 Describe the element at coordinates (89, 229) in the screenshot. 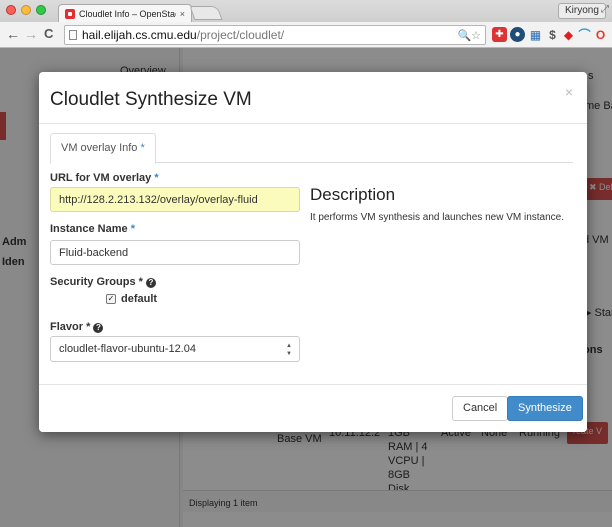

I see `instance-name-label-text: Instance Name` at that location.